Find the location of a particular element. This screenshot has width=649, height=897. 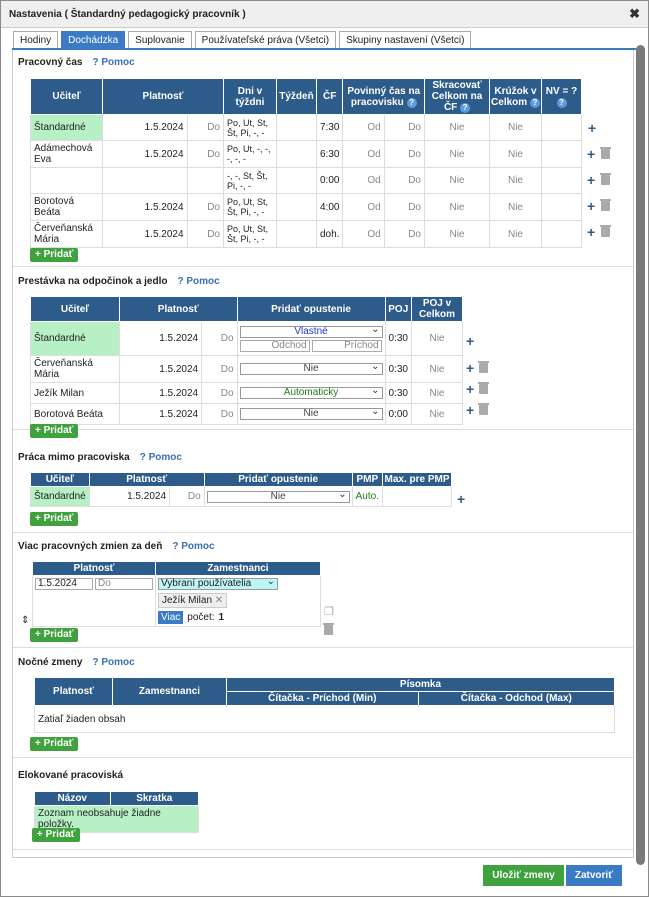

opustenie-select: Nie is located at coordinates (311, 413).